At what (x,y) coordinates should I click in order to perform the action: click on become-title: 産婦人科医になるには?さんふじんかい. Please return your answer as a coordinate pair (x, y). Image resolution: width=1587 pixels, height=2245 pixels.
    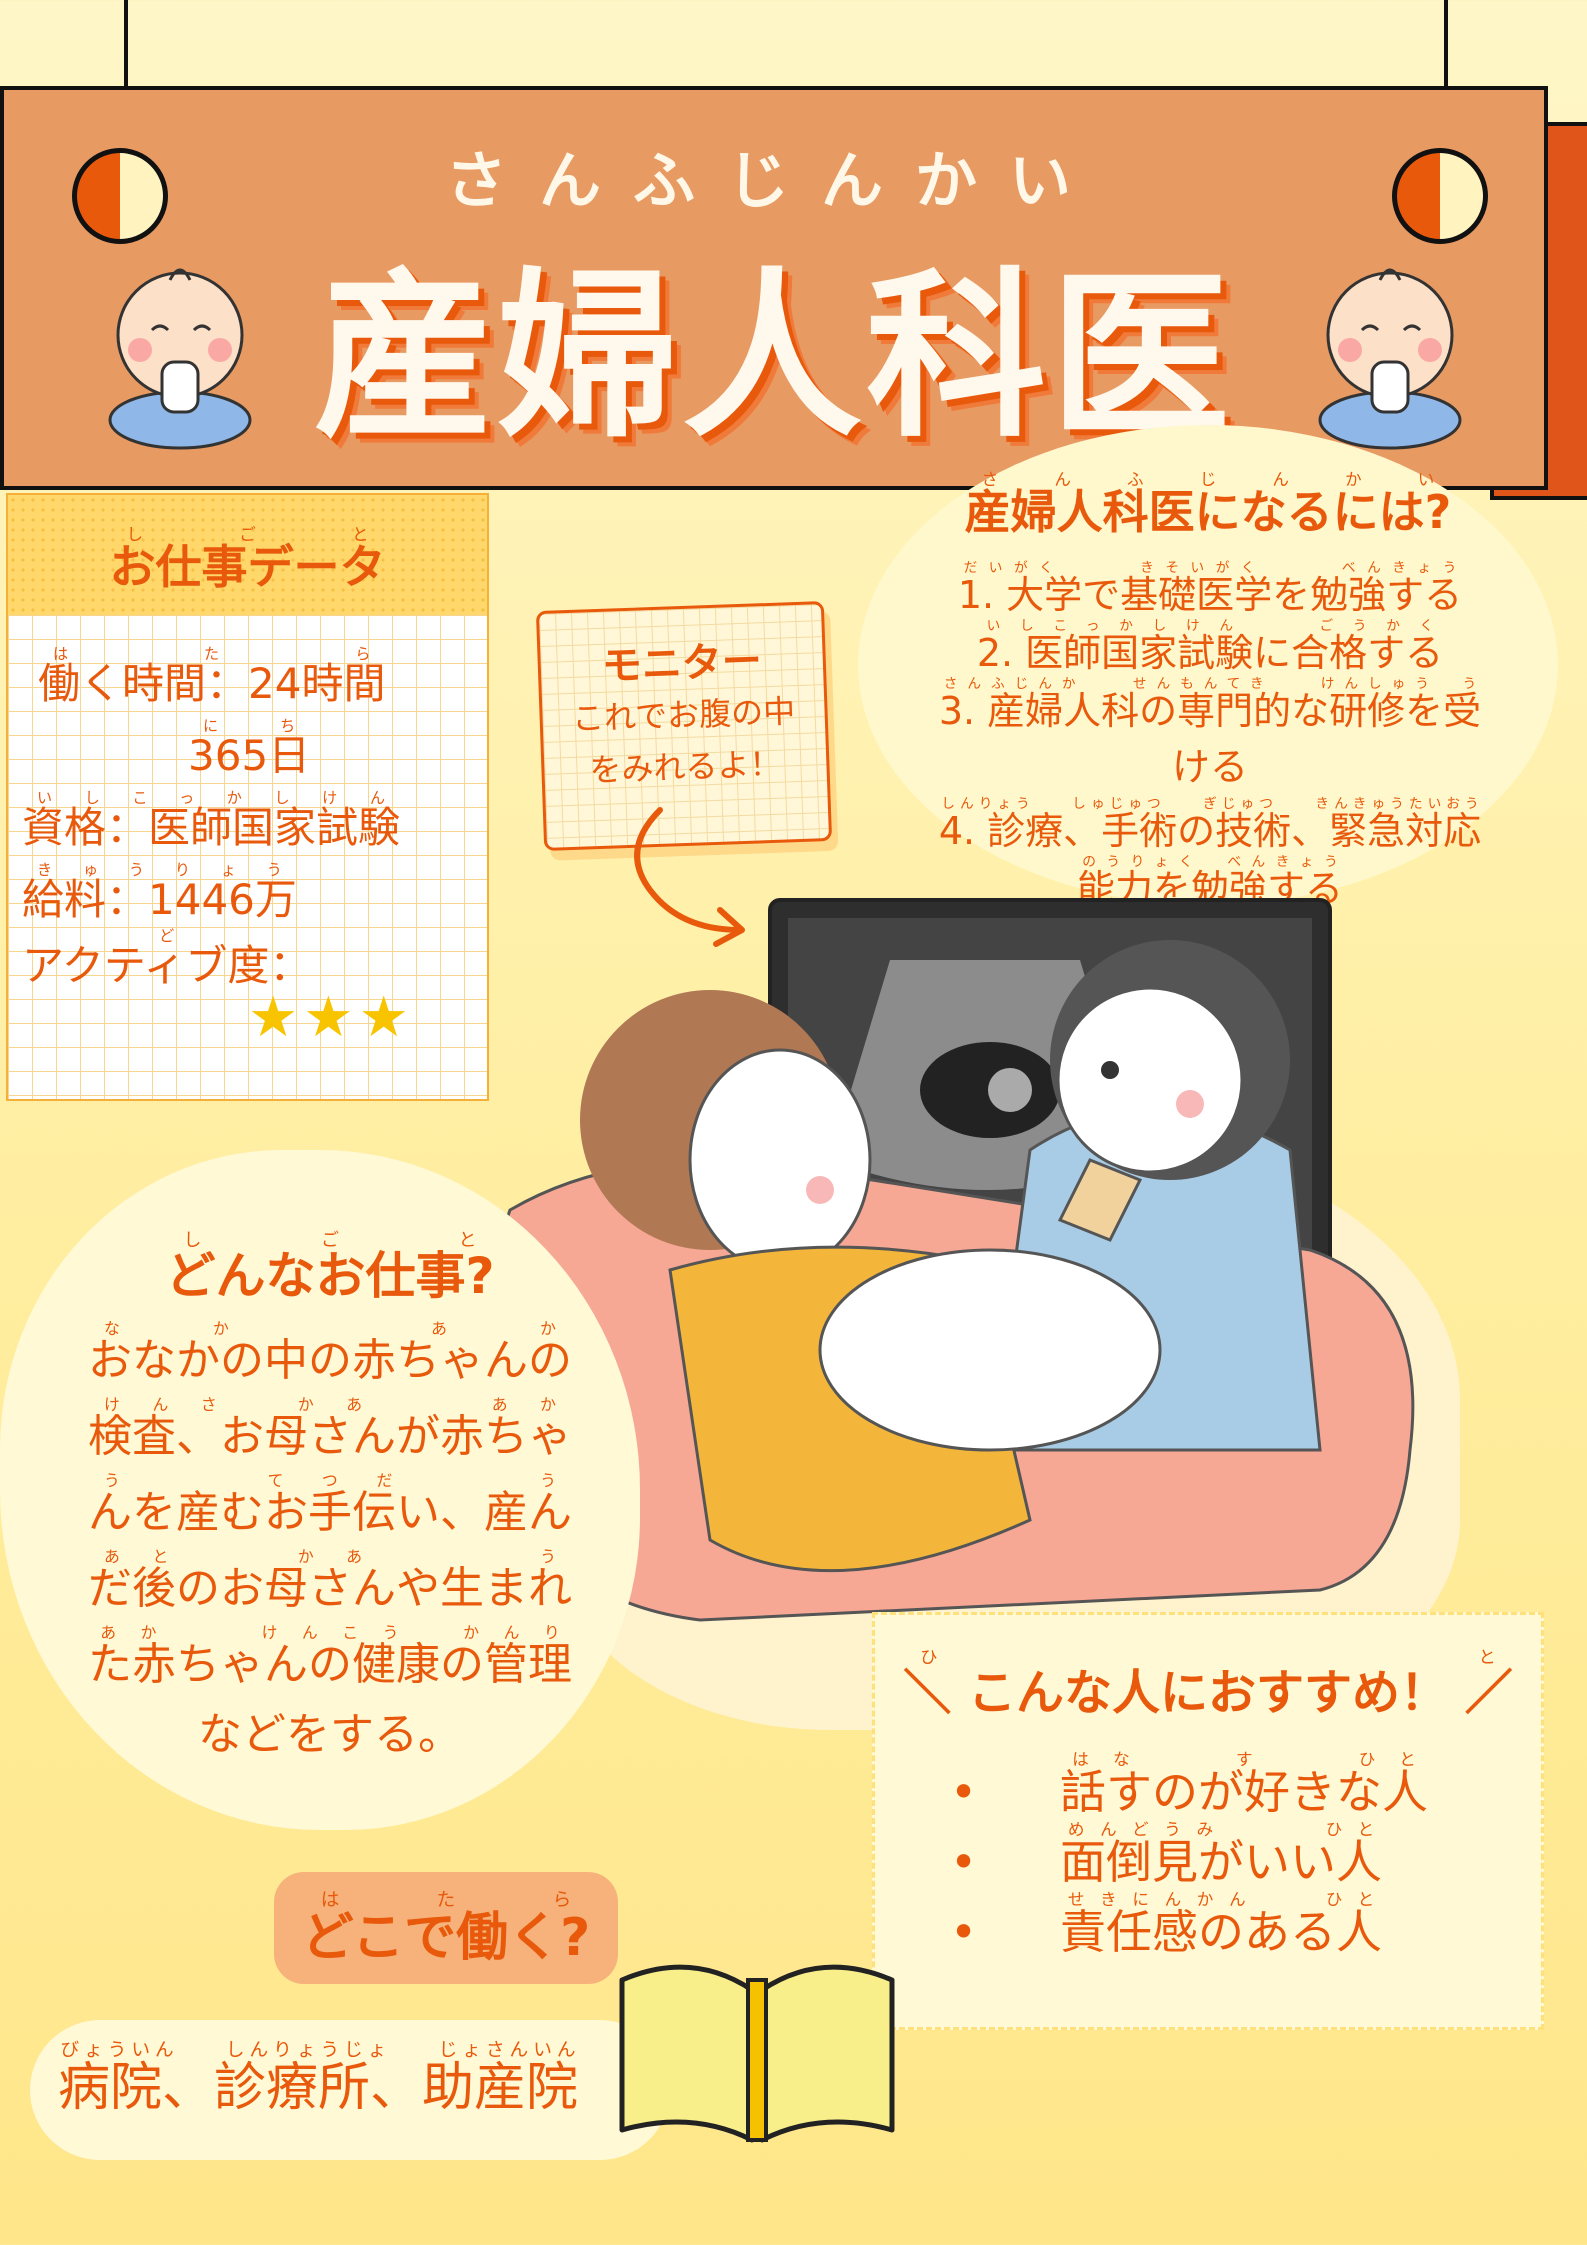
    Looking at the image, I should click on (1208, 504).